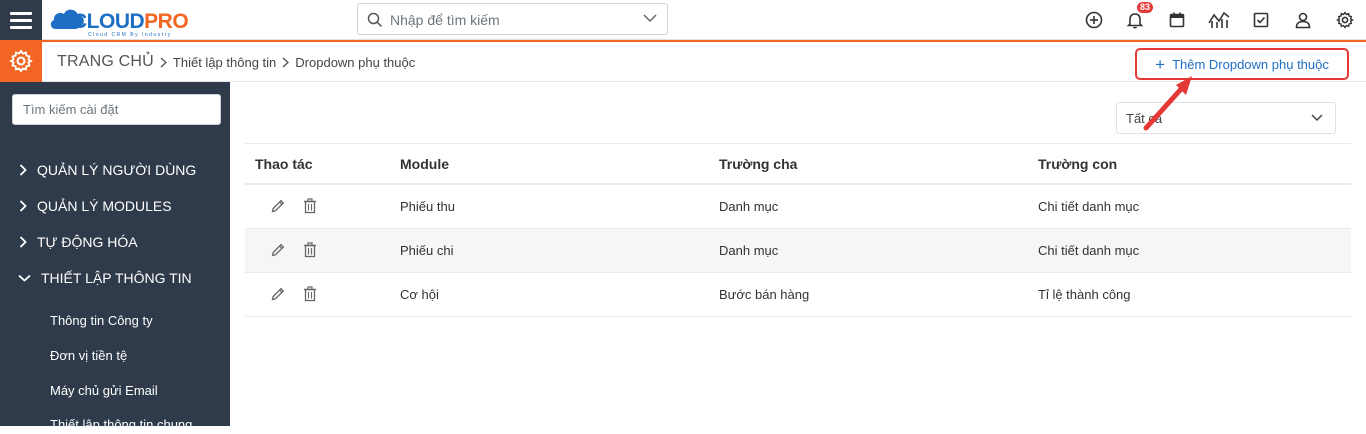  Describe the element at coordinates (21, 20) in the screenshot. I see `menu-toggle-button` at that location.